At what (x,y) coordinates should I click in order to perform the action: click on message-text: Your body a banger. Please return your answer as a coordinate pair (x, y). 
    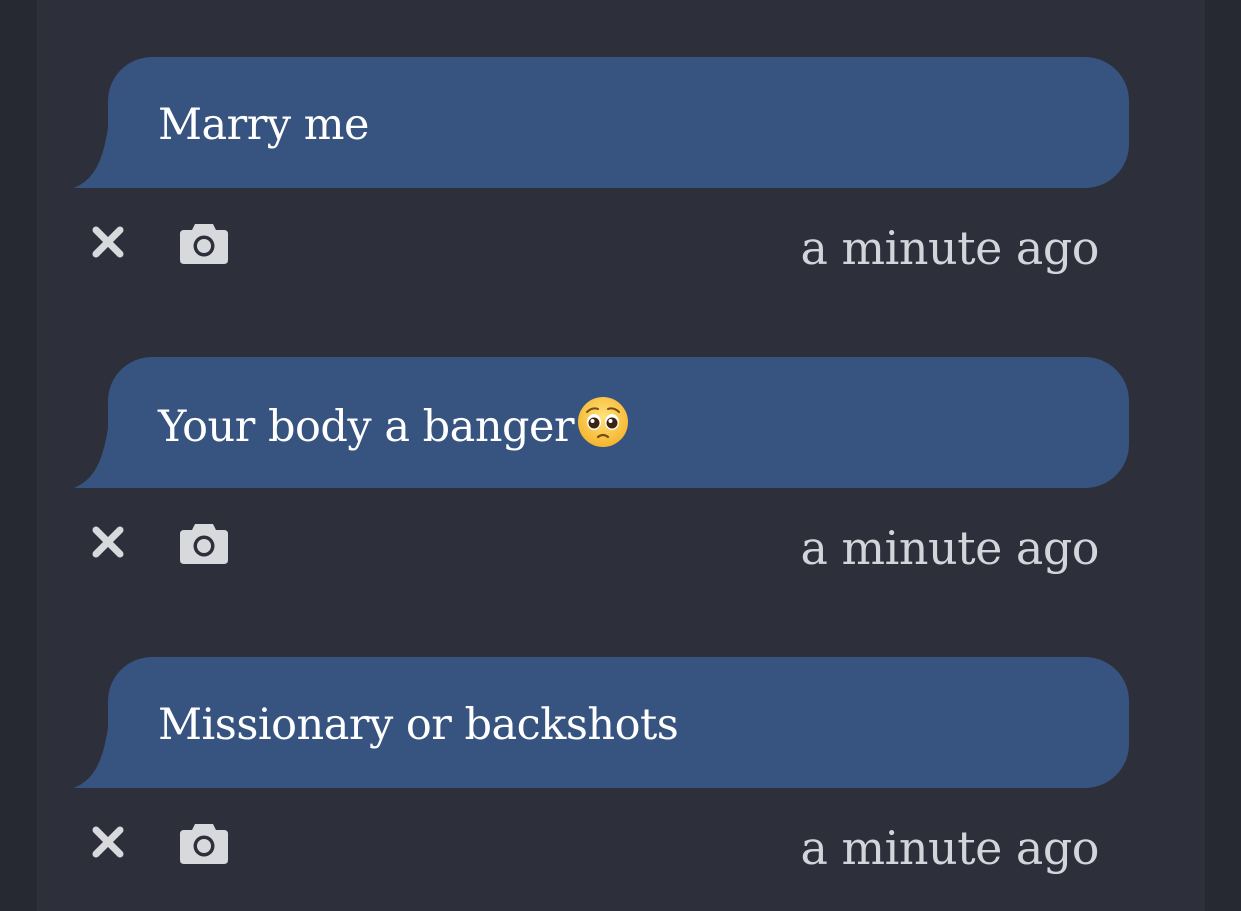
    Looking at the image, I should click on (394, 426).